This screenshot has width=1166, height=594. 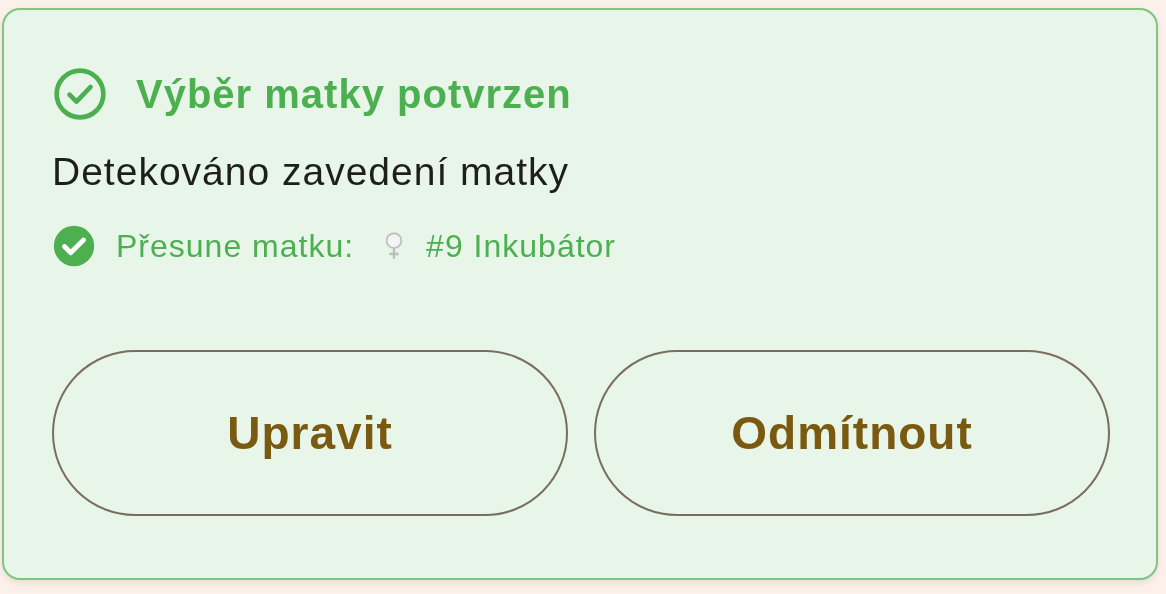 What do you see at coordinates (521, 246) in the screenshot?
I see `detail-value: #9 Inkubátor` at bounding box center [521, 246].